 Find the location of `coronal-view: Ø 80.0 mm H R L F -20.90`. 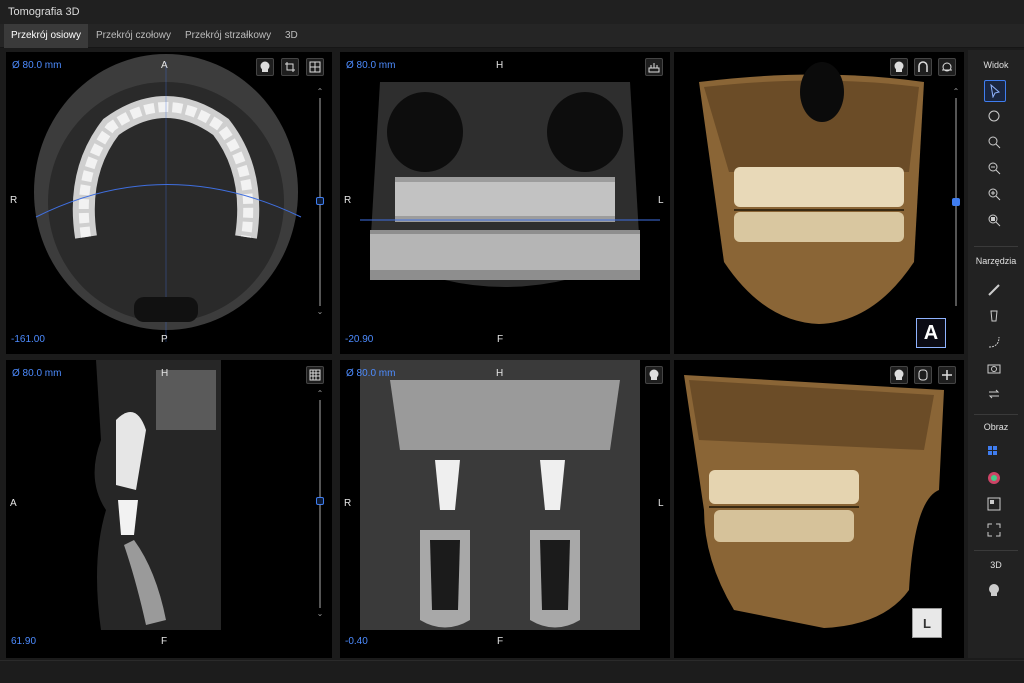

coronal-view: Ø 80.0 mm H R L F -20.90 is located at coordinates (505, 203).